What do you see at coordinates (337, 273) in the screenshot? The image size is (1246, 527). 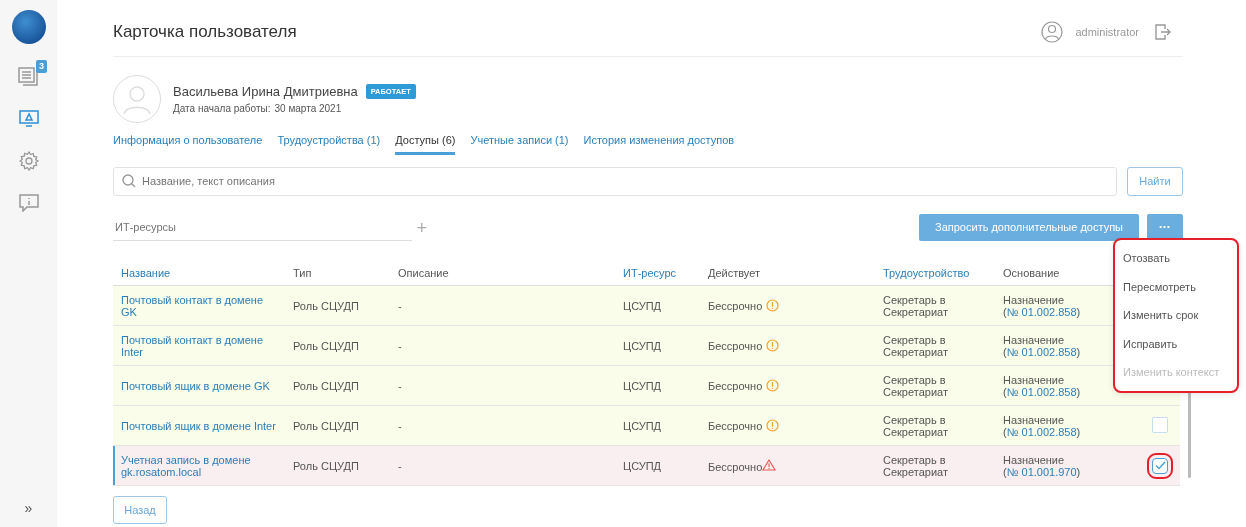 I see `column-header: Тип` at bounding box center [337, 273].